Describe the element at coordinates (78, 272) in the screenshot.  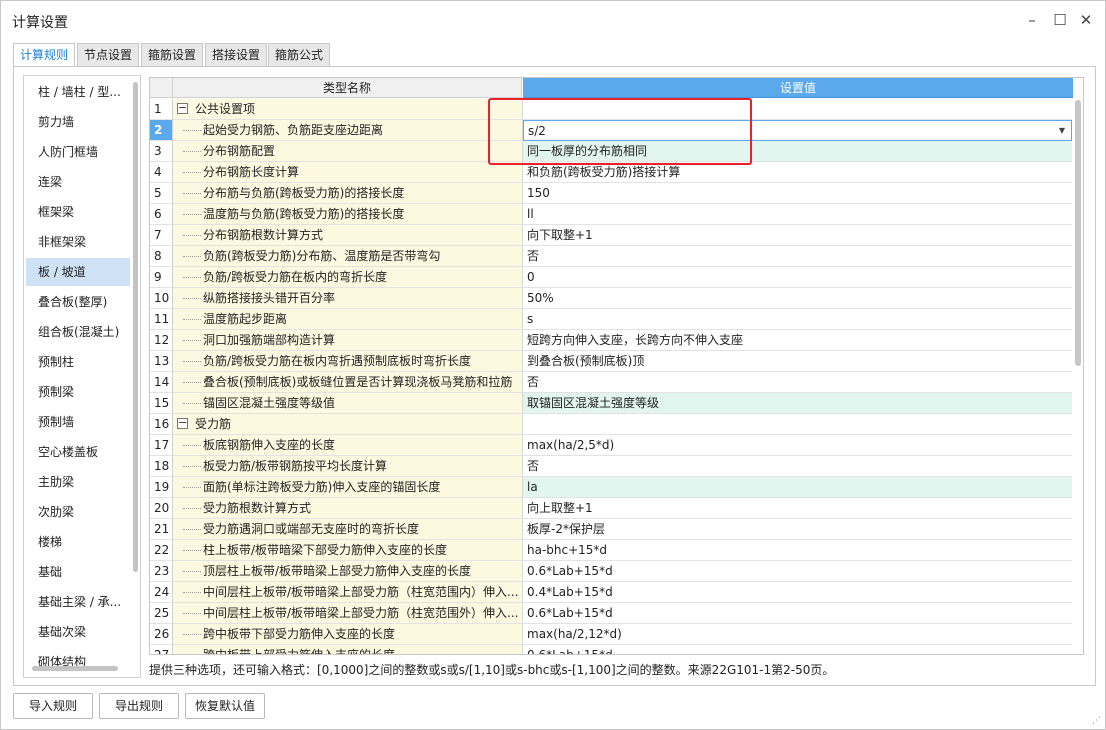
I see `sidebar-item-slab-ramp: 板 / 坡道` at that location.